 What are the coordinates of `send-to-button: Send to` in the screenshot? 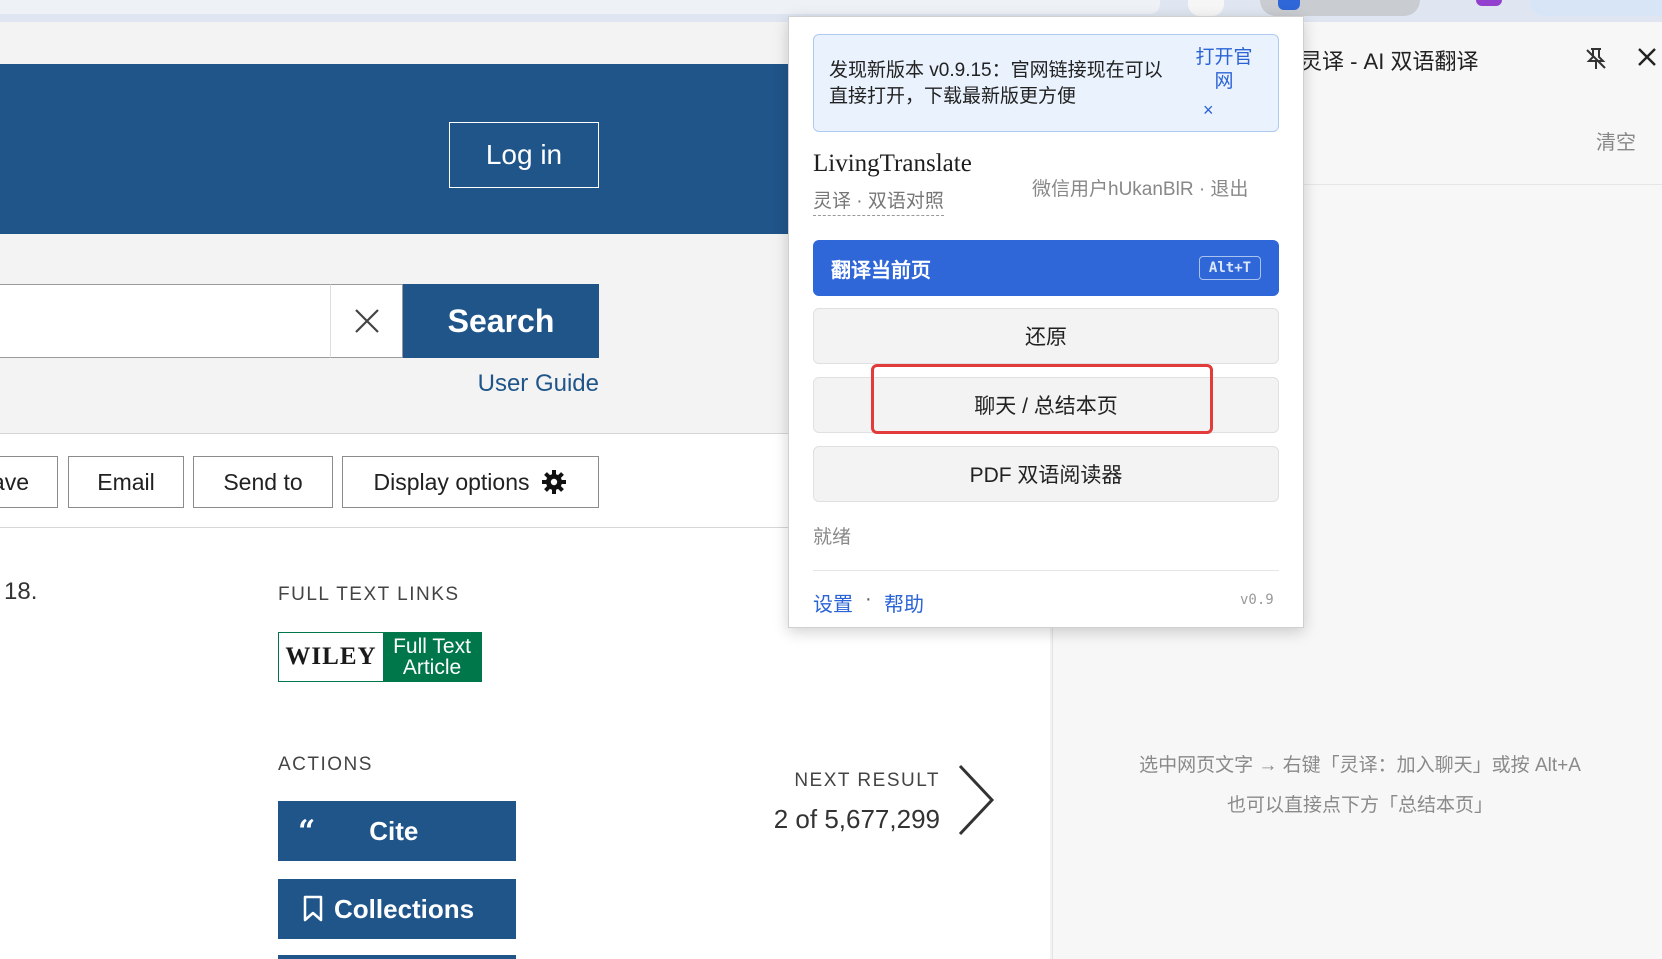 It's located at (263, 482).